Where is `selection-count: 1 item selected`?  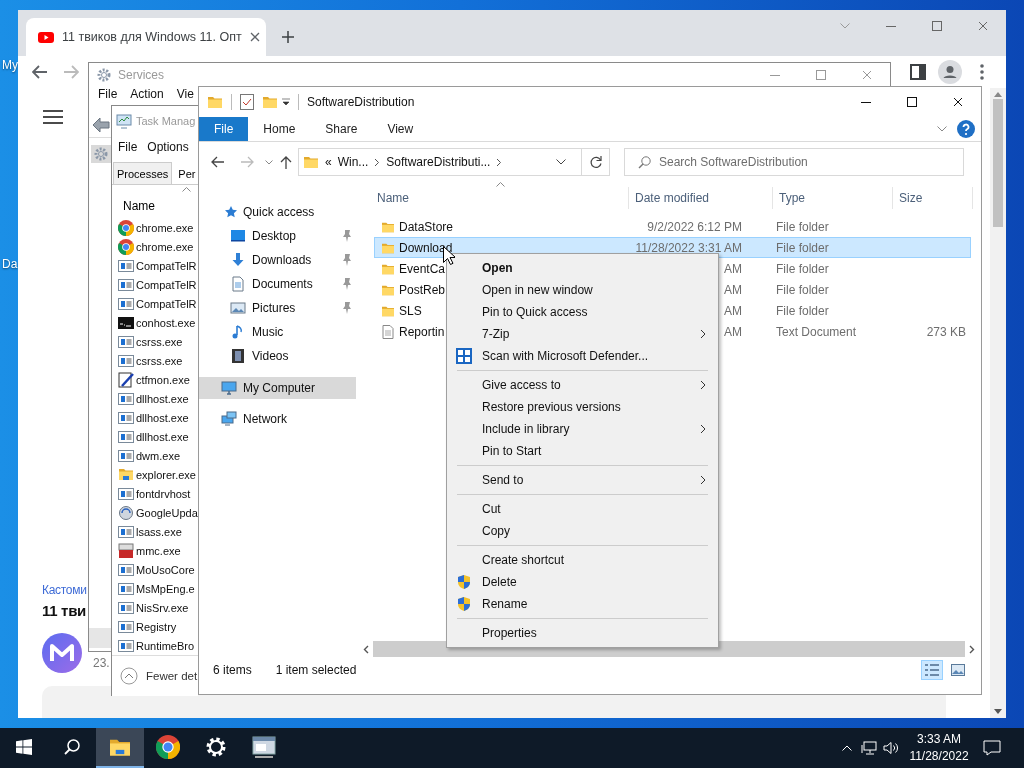
selection-count: 1 item selected is located at coordinates (316, 669).